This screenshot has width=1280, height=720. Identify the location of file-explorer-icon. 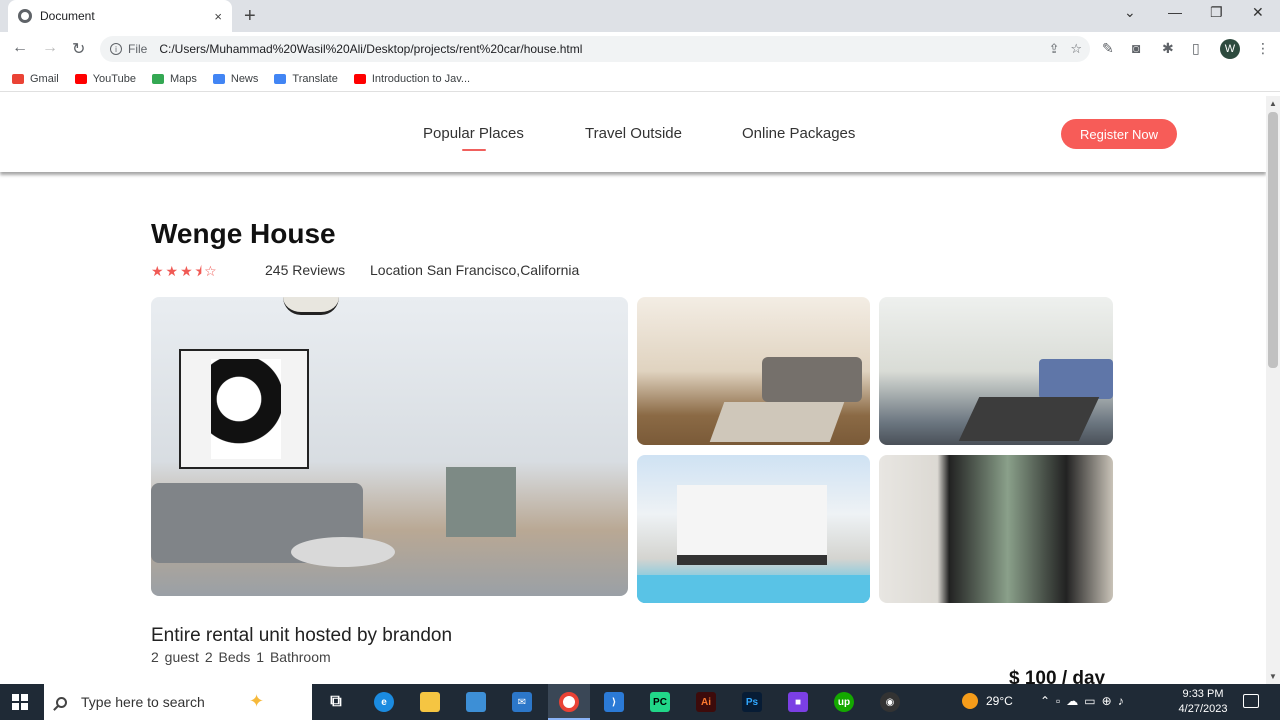
(430, 702).